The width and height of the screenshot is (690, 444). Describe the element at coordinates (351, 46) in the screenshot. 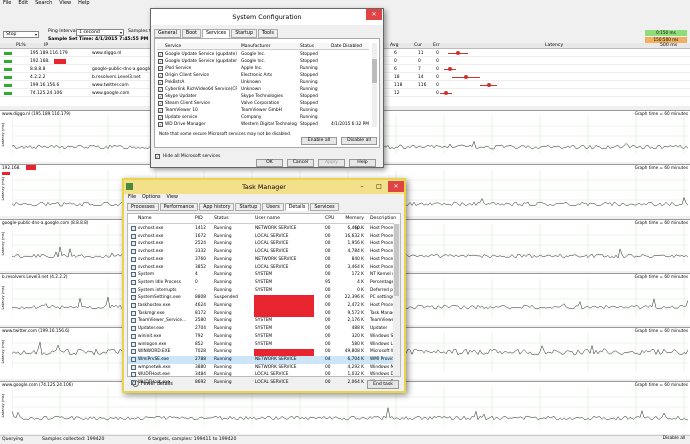

I see `col-date-disabled: Date Disabled` at that location.